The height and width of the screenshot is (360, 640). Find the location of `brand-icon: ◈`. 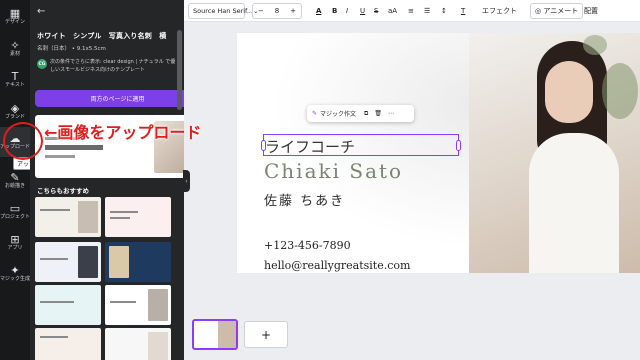

brand-icon: ◈ is located at coordinates (15, 108).